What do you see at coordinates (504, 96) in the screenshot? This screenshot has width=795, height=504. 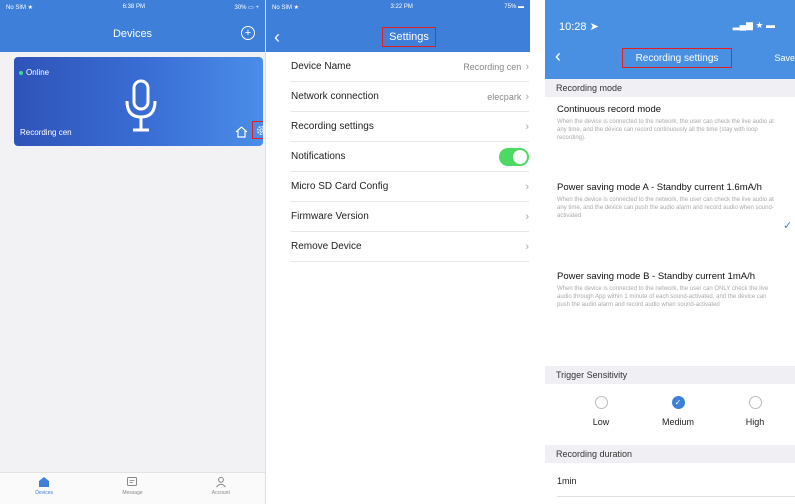 I see `row-value: elecpark` at bounding box center [504, 96].